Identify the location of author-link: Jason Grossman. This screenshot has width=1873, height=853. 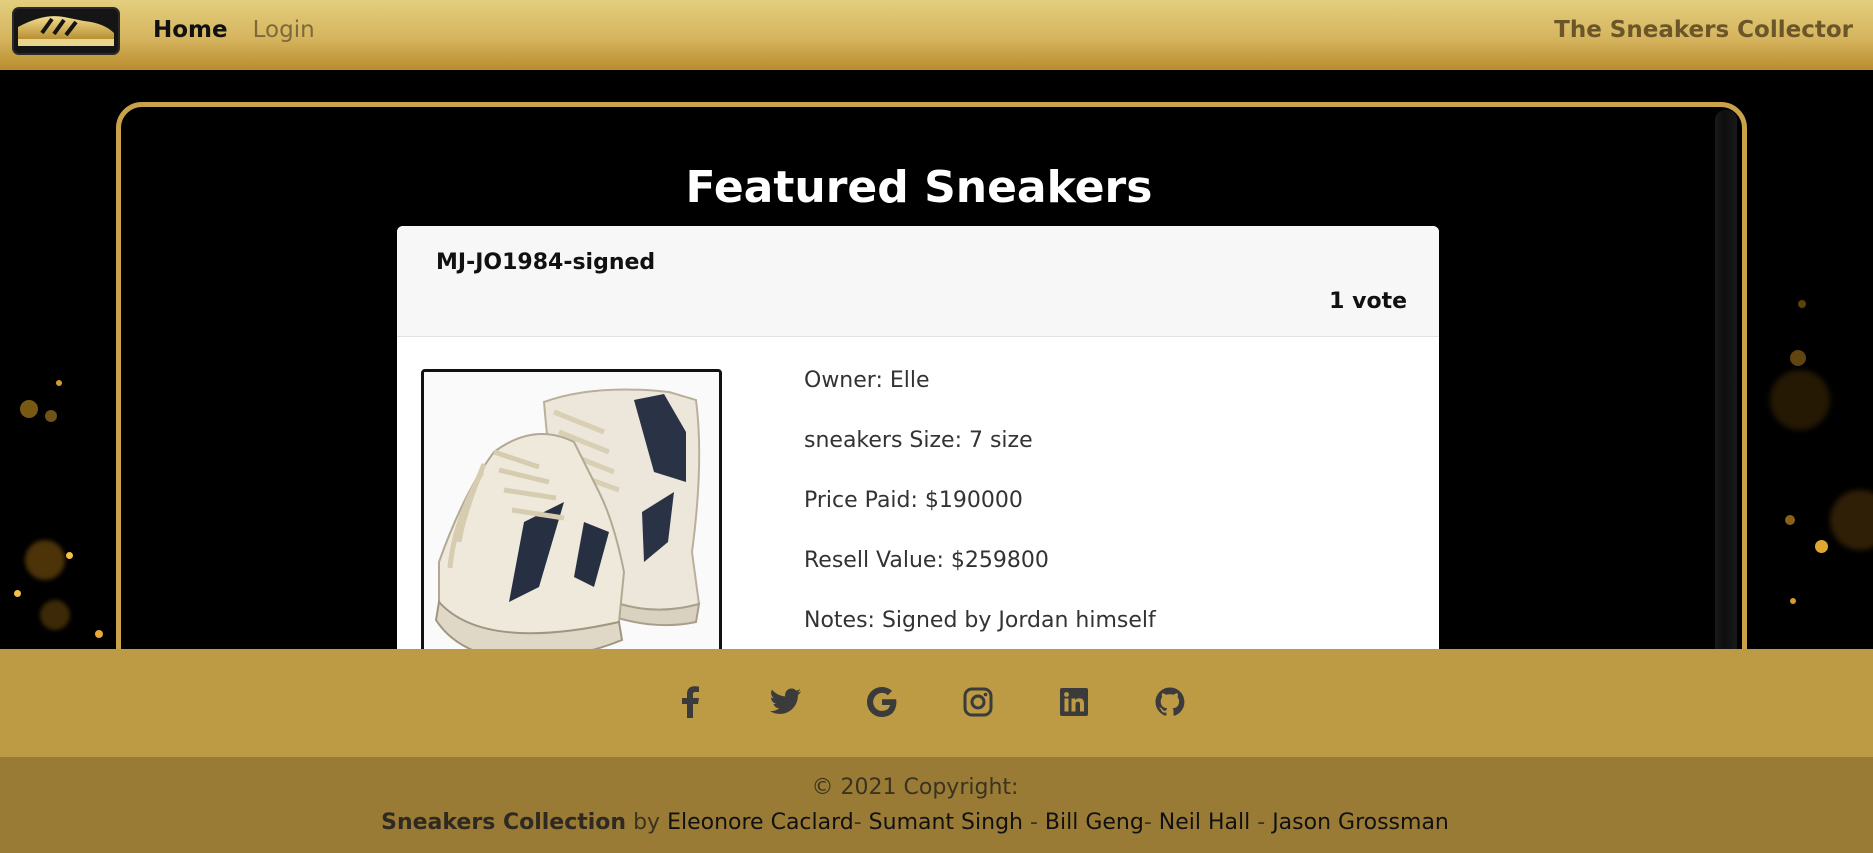
(1360, 822).